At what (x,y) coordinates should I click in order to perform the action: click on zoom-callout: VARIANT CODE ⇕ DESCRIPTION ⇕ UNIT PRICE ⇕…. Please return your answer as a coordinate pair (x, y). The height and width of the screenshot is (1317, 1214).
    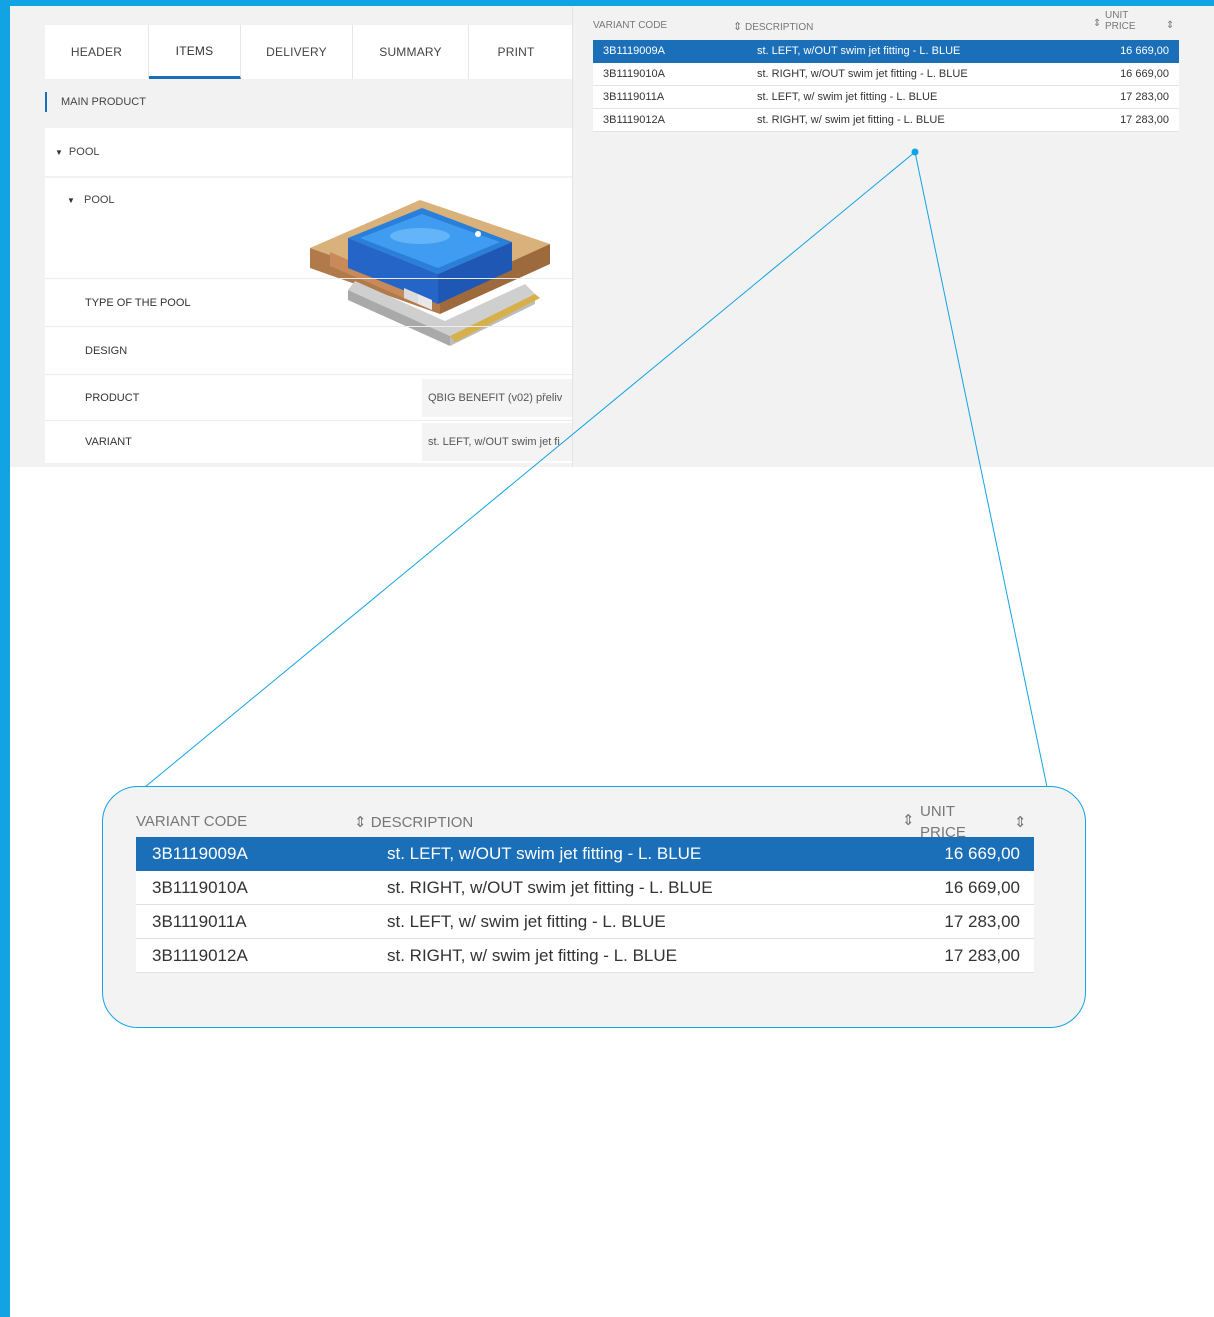
    Looking at the image, I should click on (594, 907).